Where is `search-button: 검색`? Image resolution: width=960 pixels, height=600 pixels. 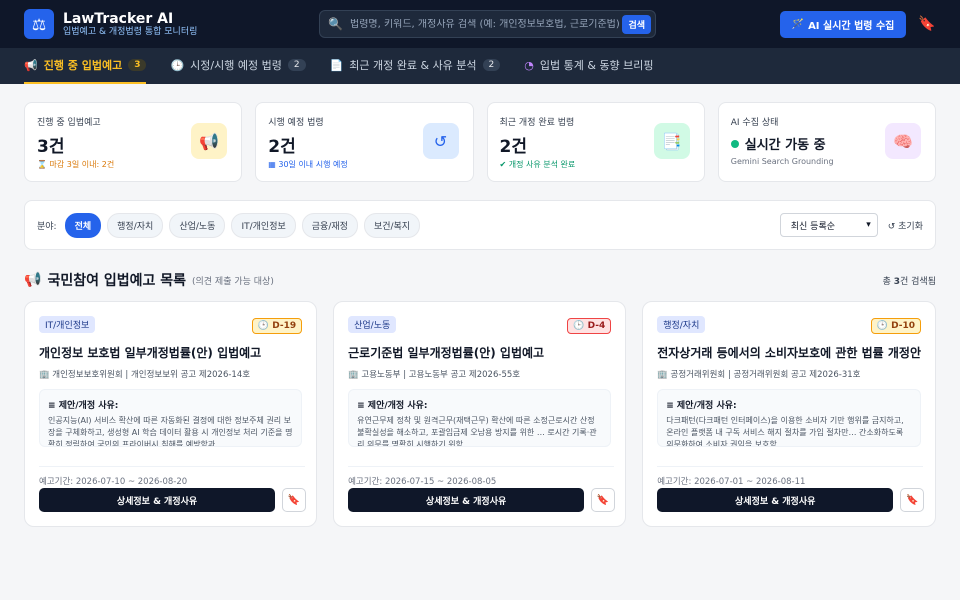 search-button: 검색 is located at coordinates (636, 24).